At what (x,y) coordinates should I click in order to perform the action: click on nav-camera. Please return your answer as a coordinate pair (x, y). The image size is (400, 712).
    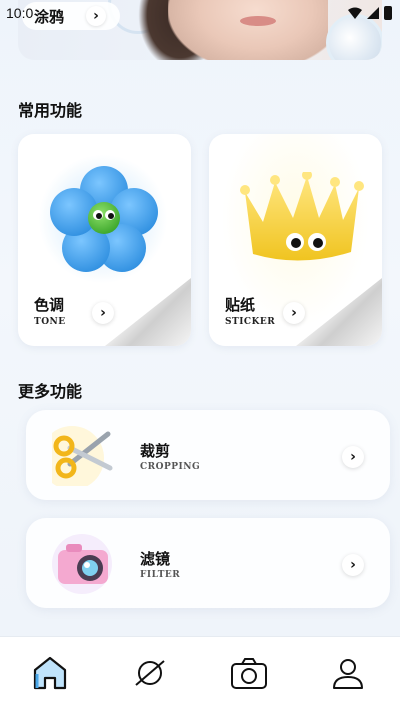
    Looking at the image, I should click on (249, 673).